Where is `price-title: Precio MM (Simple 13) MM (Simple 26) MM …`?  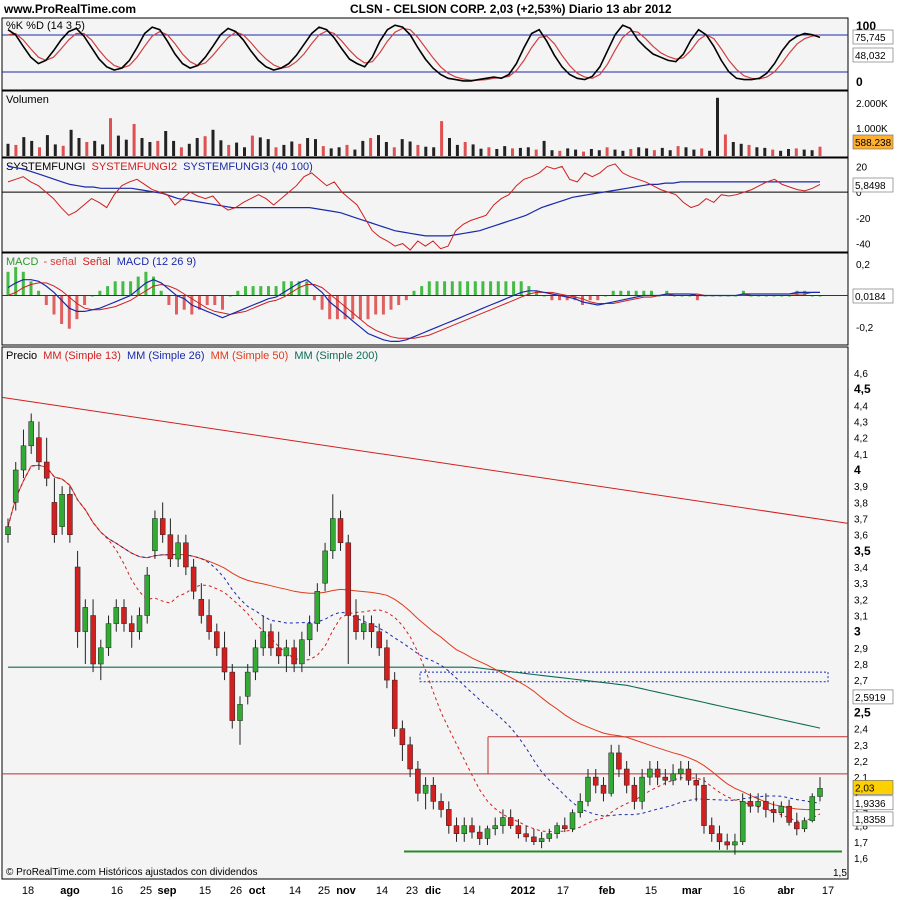 price-title: Precio MM (Simple 13) MM (Simple 26) MM … is located at coordinates (192, 356).